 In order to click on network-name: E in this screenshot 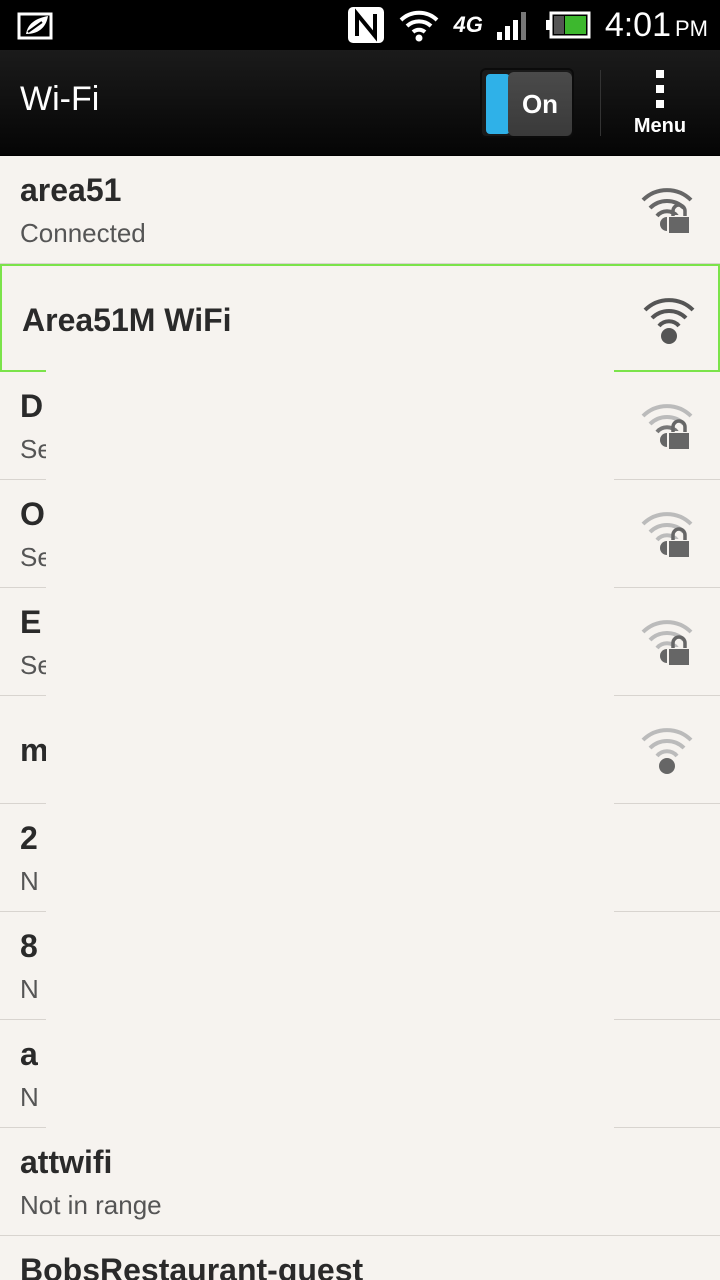, I will do `click(31, 622)`.